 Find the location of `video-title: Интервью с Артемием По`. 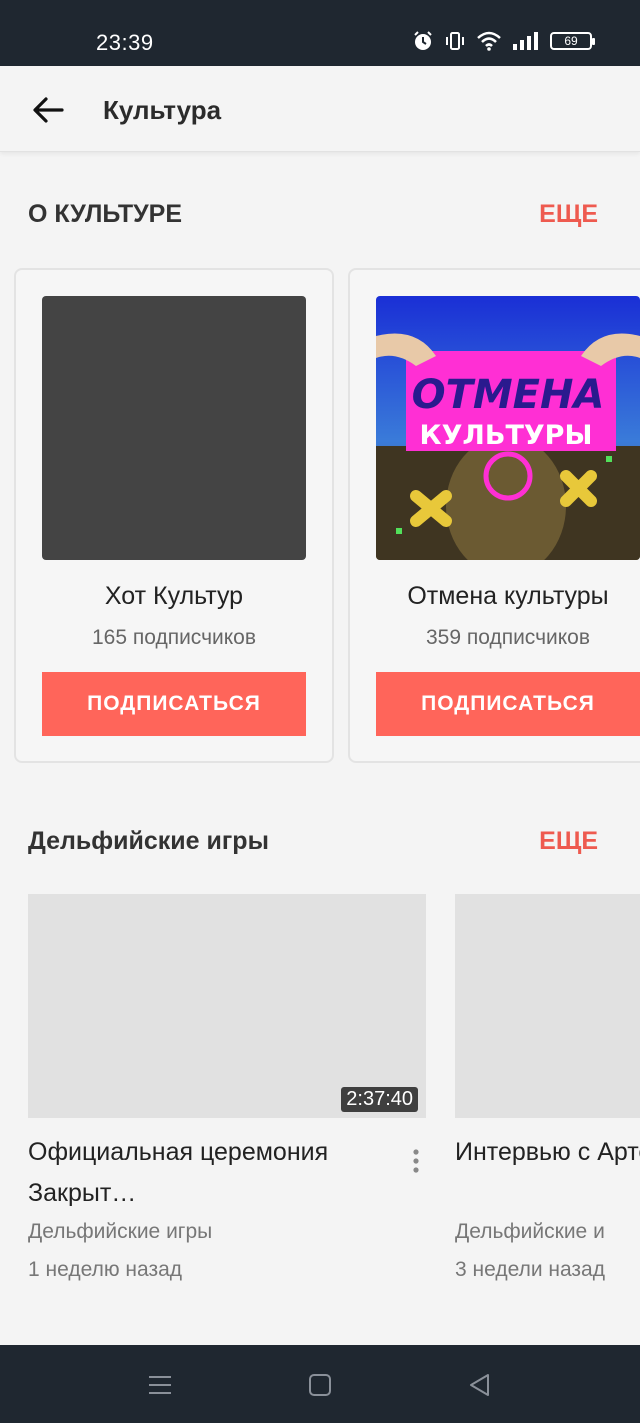

video-title: Интервью с Артемием По is located at coordinates (547, 1152).